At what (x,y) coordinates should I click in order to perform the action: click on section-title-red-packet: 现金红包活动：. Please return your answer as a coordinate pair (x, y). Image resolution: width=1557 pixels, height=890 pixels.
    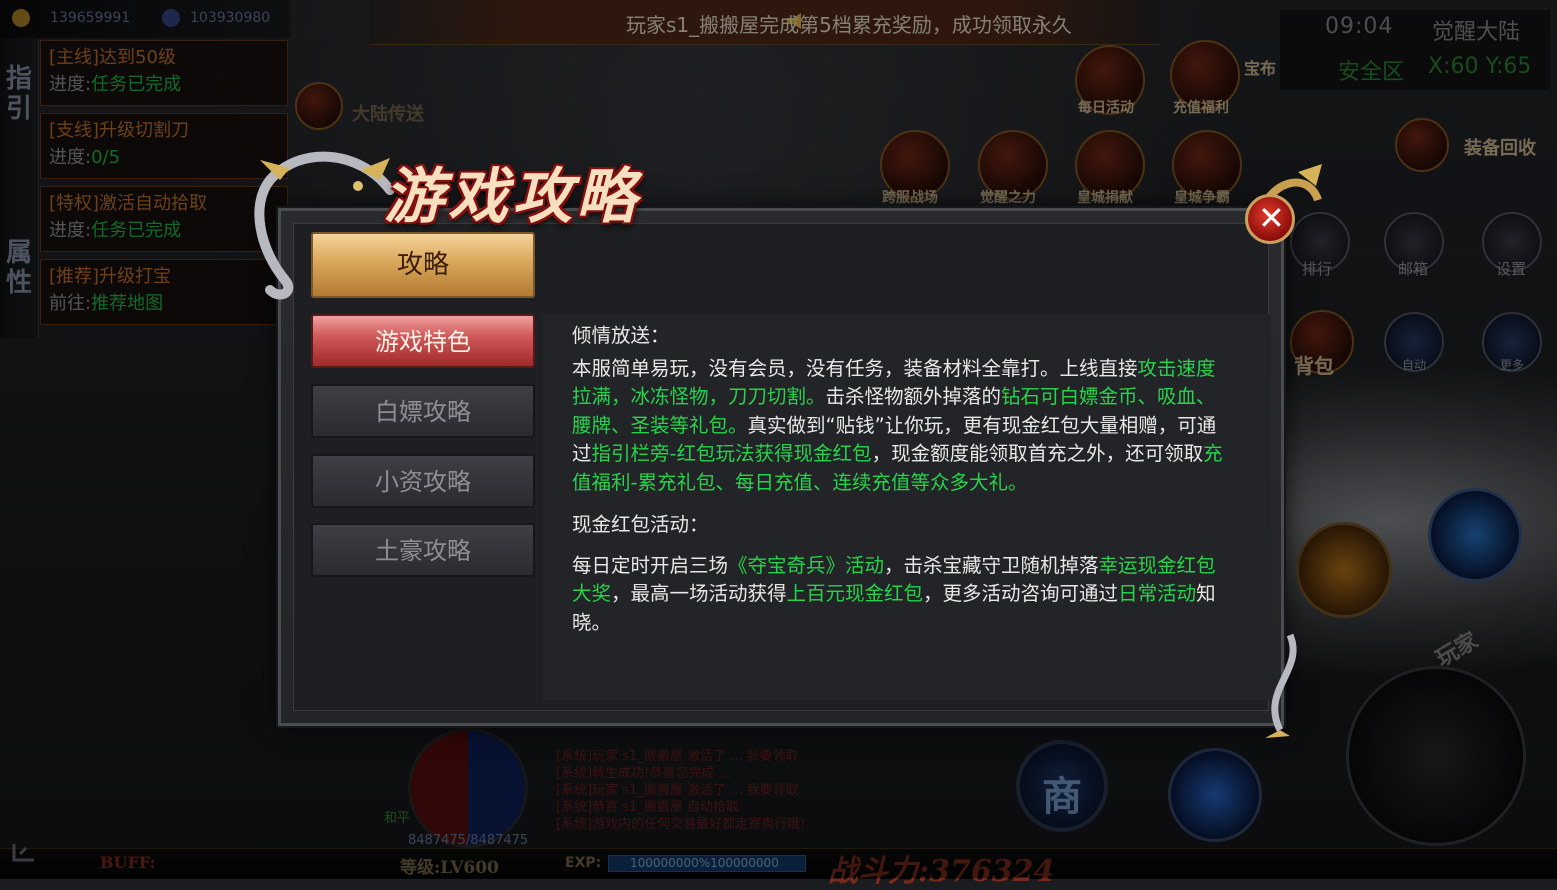
    Looking at the image, I should click on (640, 524).